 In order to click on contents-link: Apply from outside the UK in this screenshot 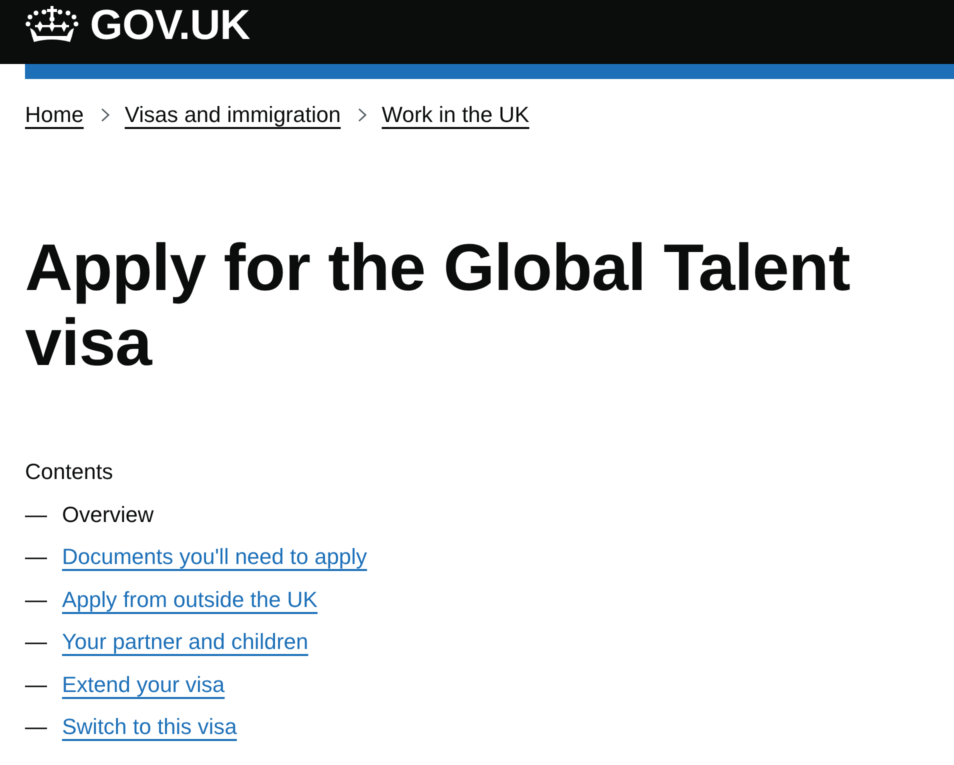, I will do `click(190, 600)`.